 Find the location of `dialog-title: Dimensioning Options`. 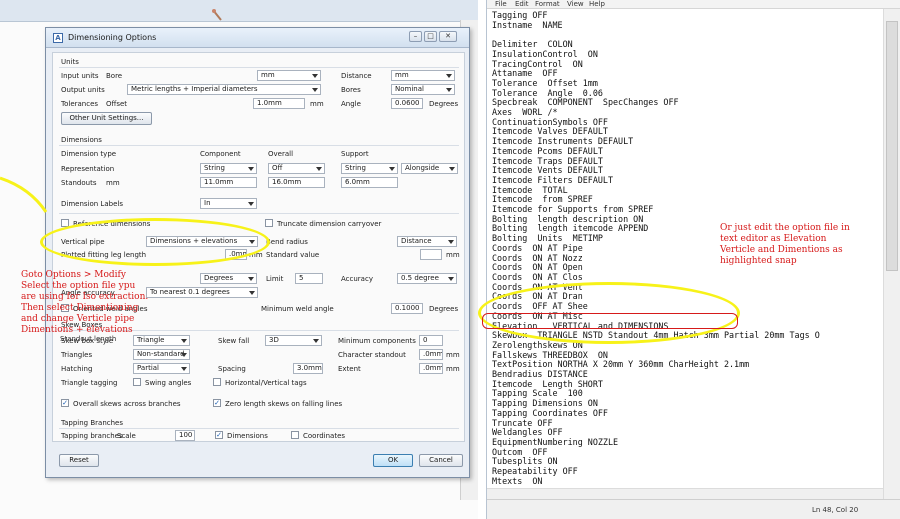

dialog-title: Dimensioning Options is located at coordinates (112, 37).